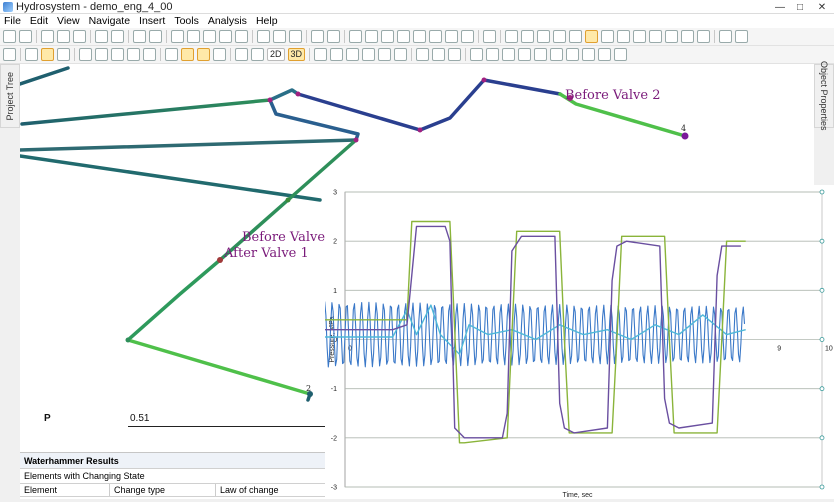 This screenshot has height=502, width=834. I want to click on menu-file: File, so click(12, 21).